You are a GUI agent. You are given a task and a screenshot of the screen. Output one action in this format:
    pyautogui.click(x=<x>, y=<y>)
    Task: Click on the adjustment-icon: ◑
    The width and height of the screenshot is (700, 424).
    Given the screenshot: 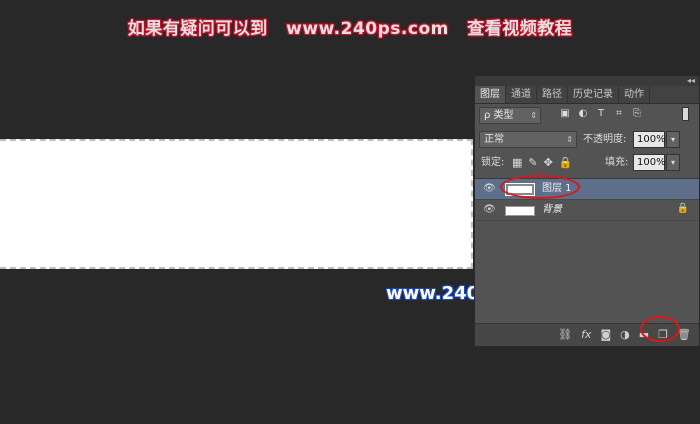 What is the action you would take?
    pyautogui.click(x=625, y=334)
    